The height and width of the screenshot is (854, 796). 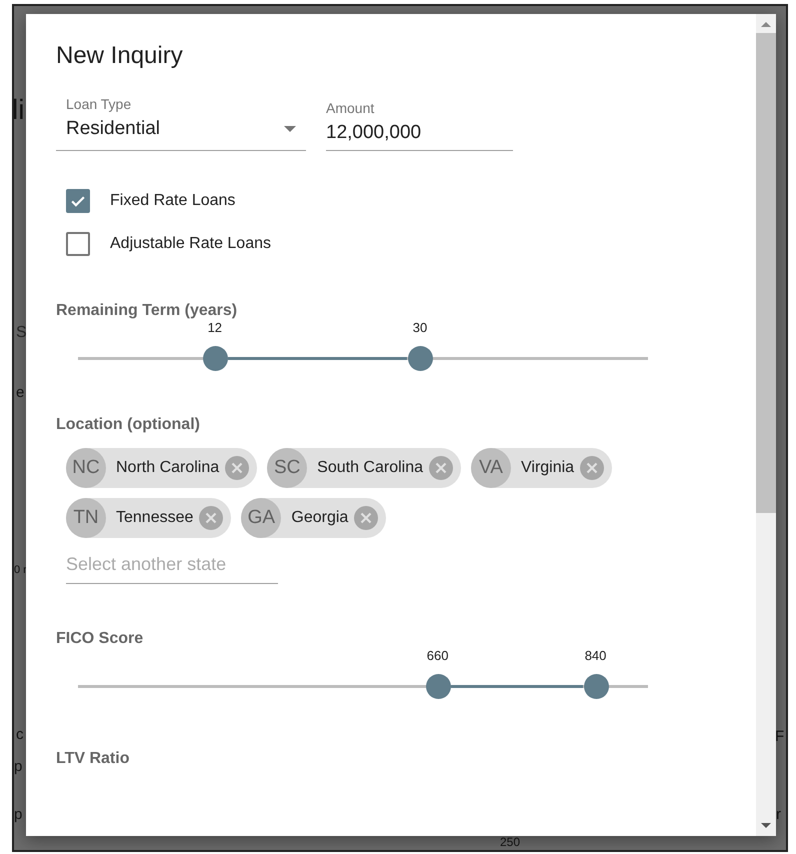 What do you see at coordinates (595, 655) in the screenshot?
I see `slider-value: 840` at bounding box center [595, 655].